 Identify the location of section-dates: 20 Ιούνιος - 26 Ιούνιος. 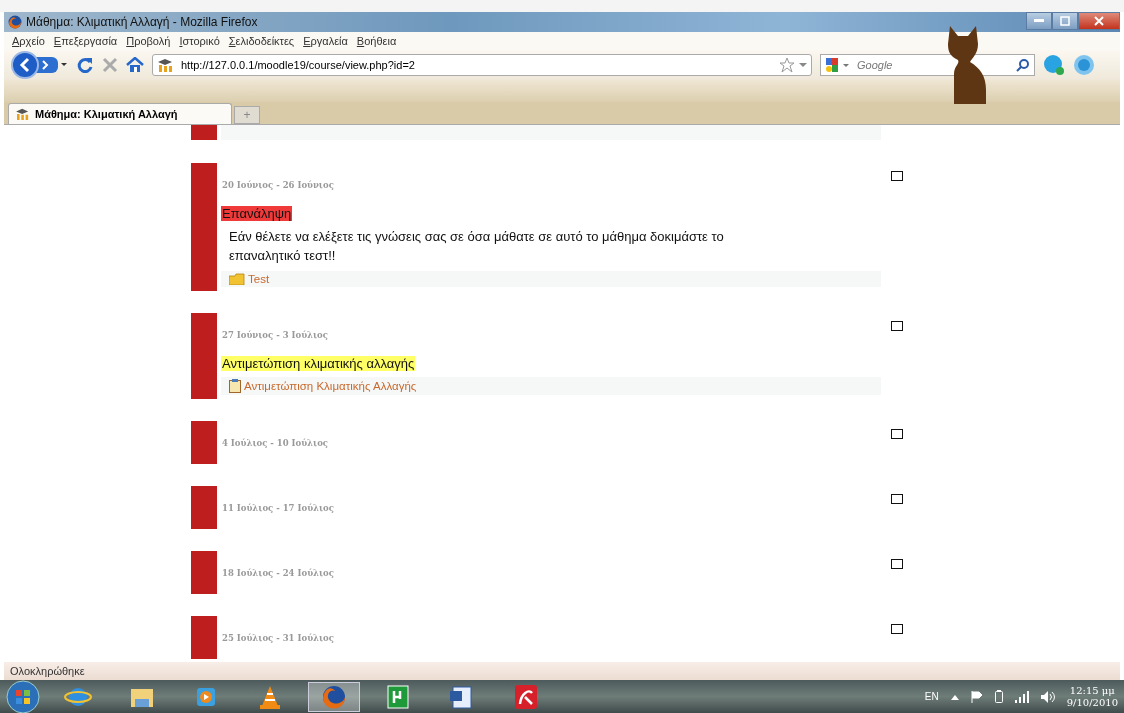
(278, 185).